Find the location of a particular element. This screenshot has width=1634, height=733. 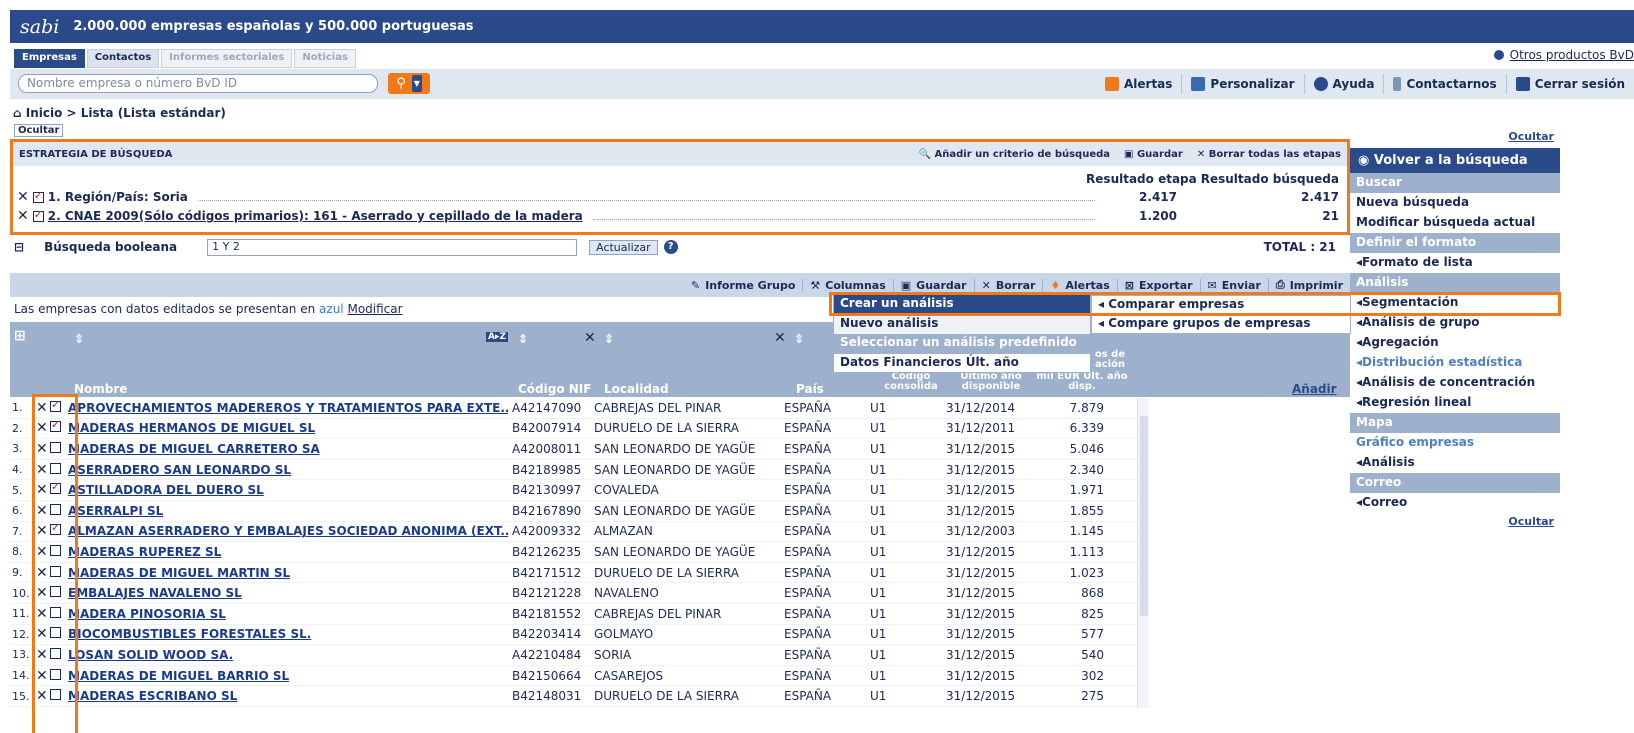

columnas-button: ⚒ Columnas is located at coordinates (847, 285).